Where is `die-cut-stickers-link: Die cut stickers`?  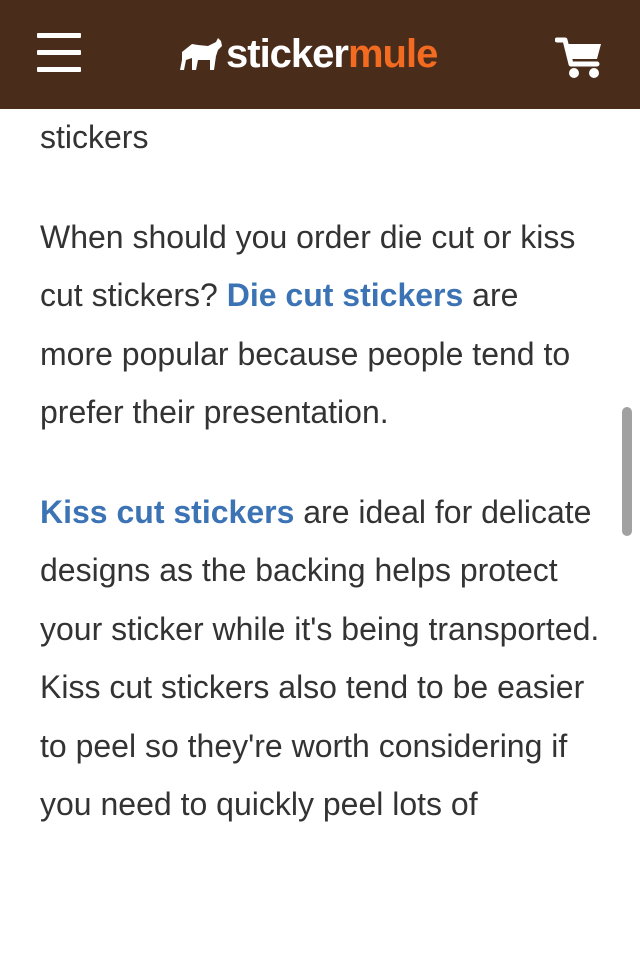 die-cut-stickers-link: Die cut stickers is located at coordinates (345, 295).